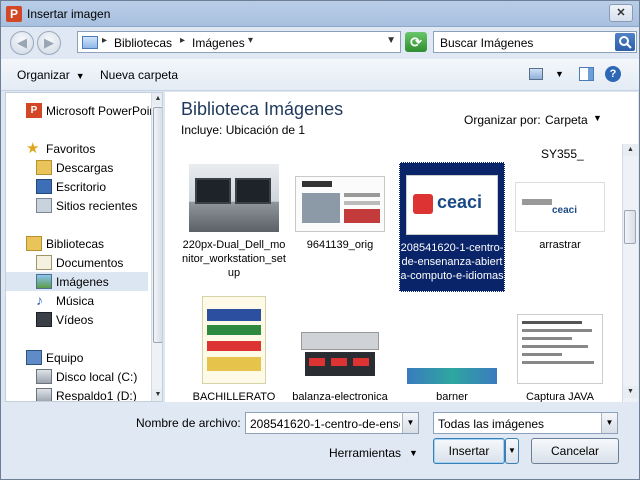 The image size is (640, 480). Describe the element at coordinates (49, 43) in the screenshot. I see `forward-button: ▶` at that location.